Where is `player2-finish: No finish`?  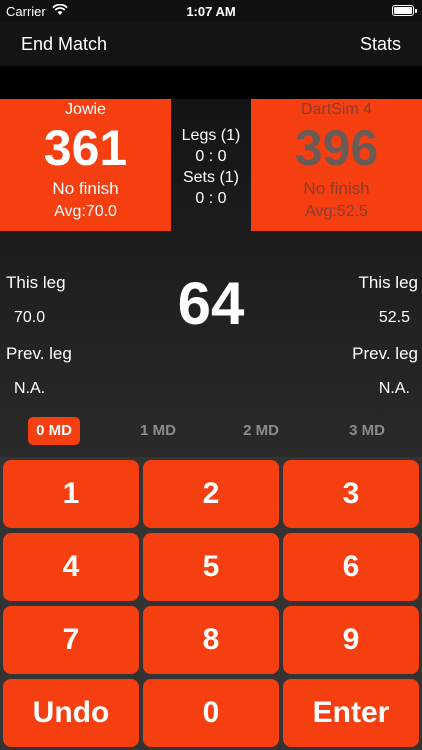
player2-finish: No finish is located at coordinates (336, 188).